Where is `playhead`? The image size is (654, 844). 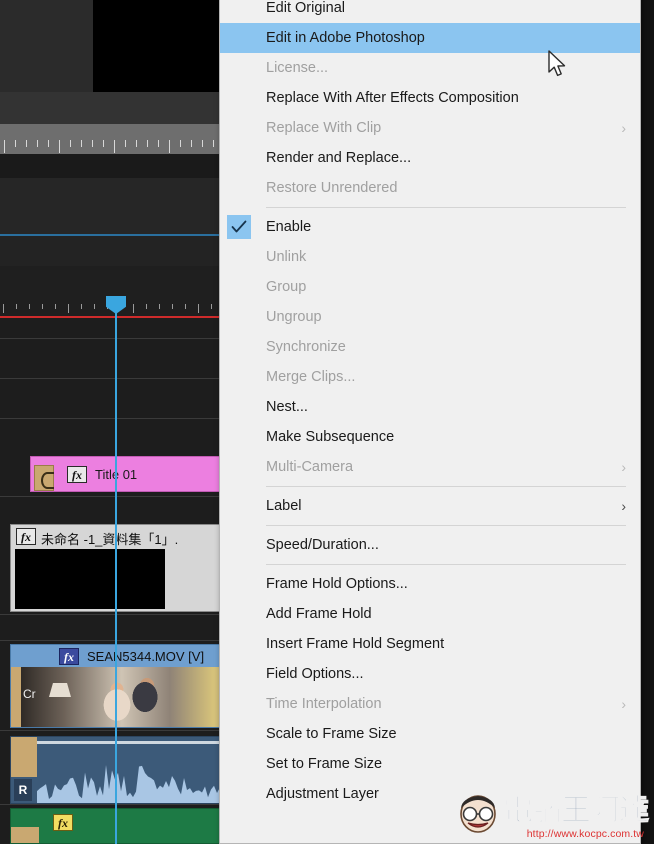
playhead is located at coordinates (116, 570).